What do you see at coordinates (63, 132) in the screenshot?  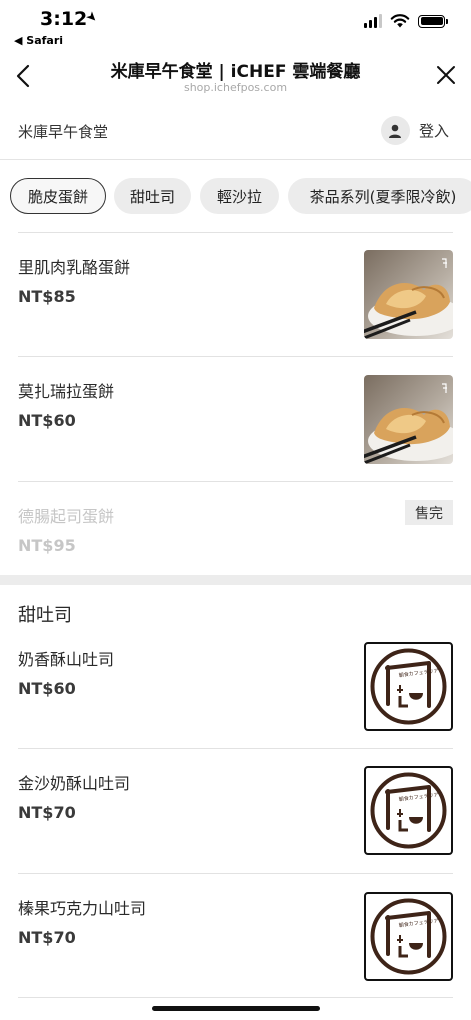 I see `shop-name: 米庫早午食堂` at bounding box center [63, 132].